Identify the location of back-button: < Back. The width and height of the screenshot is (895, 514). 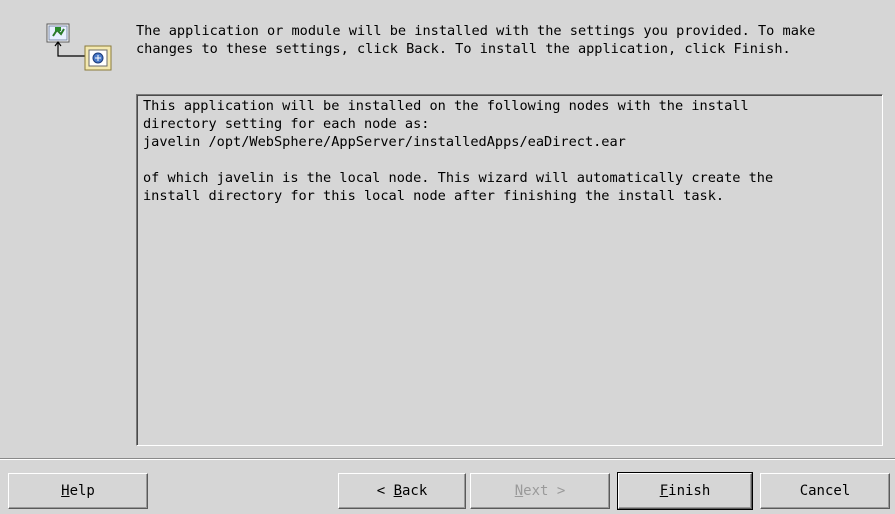
(402, 491).